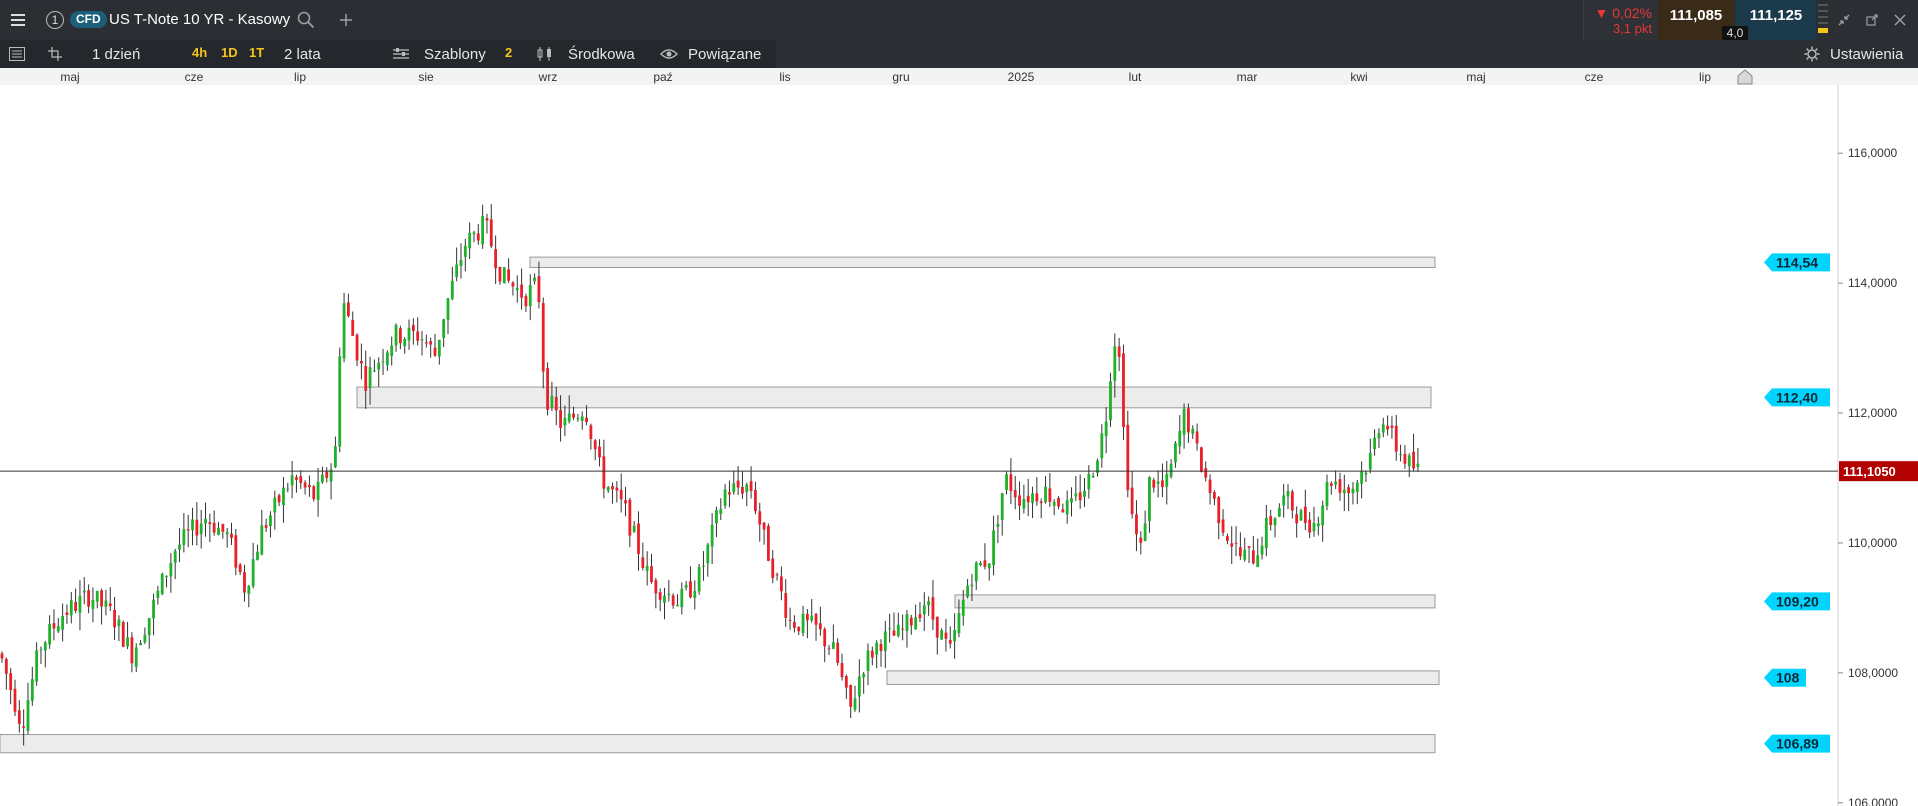  What do you see at coordinates (508, 52) in the screenshot?
I see `indicator-count-badge: 2` at bounding box center [508, 52].